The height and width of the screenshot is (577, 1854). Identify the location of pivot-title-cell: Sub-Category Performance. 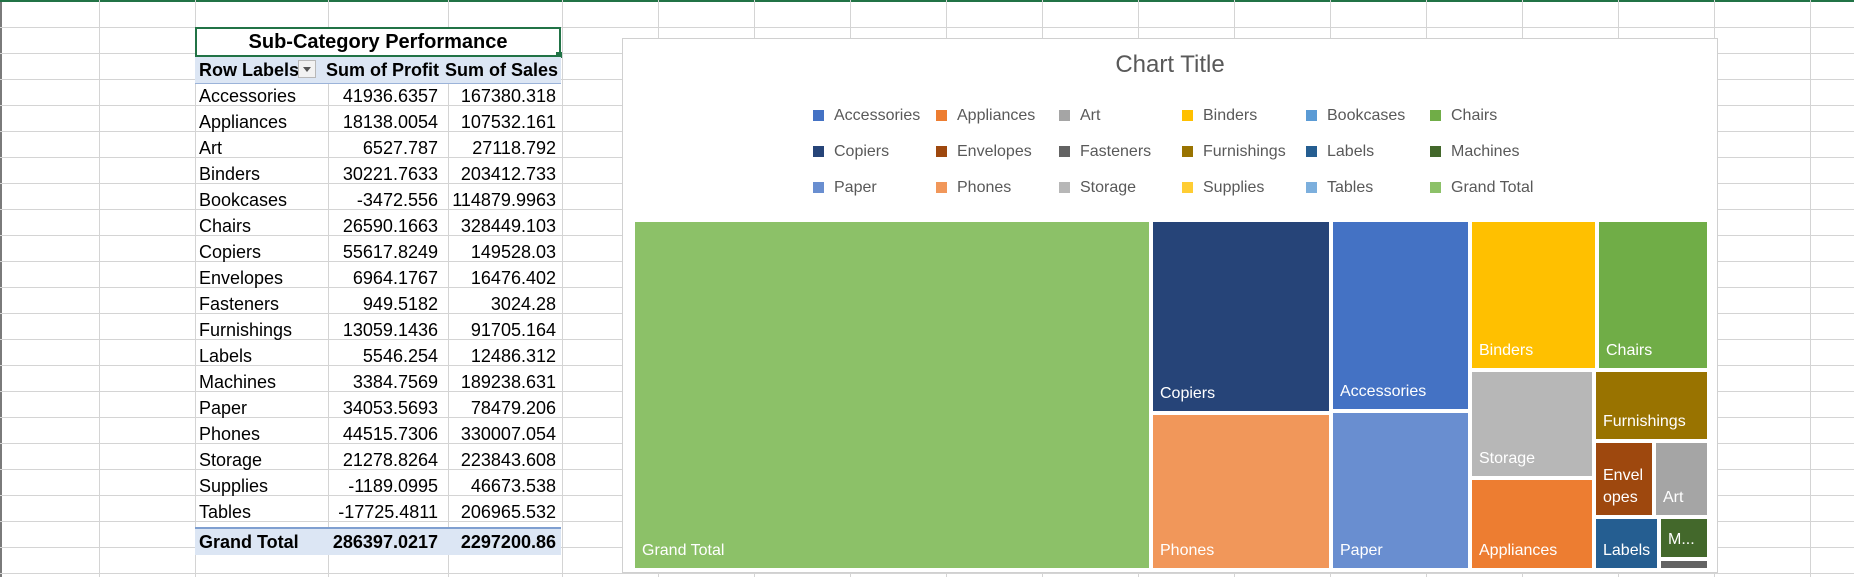
(378, 42).